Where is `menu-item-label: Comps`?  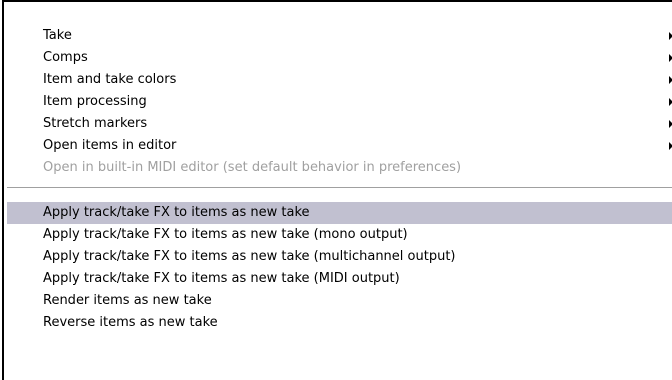 menu-item-label: Comps is located at coordinates (65, 57).